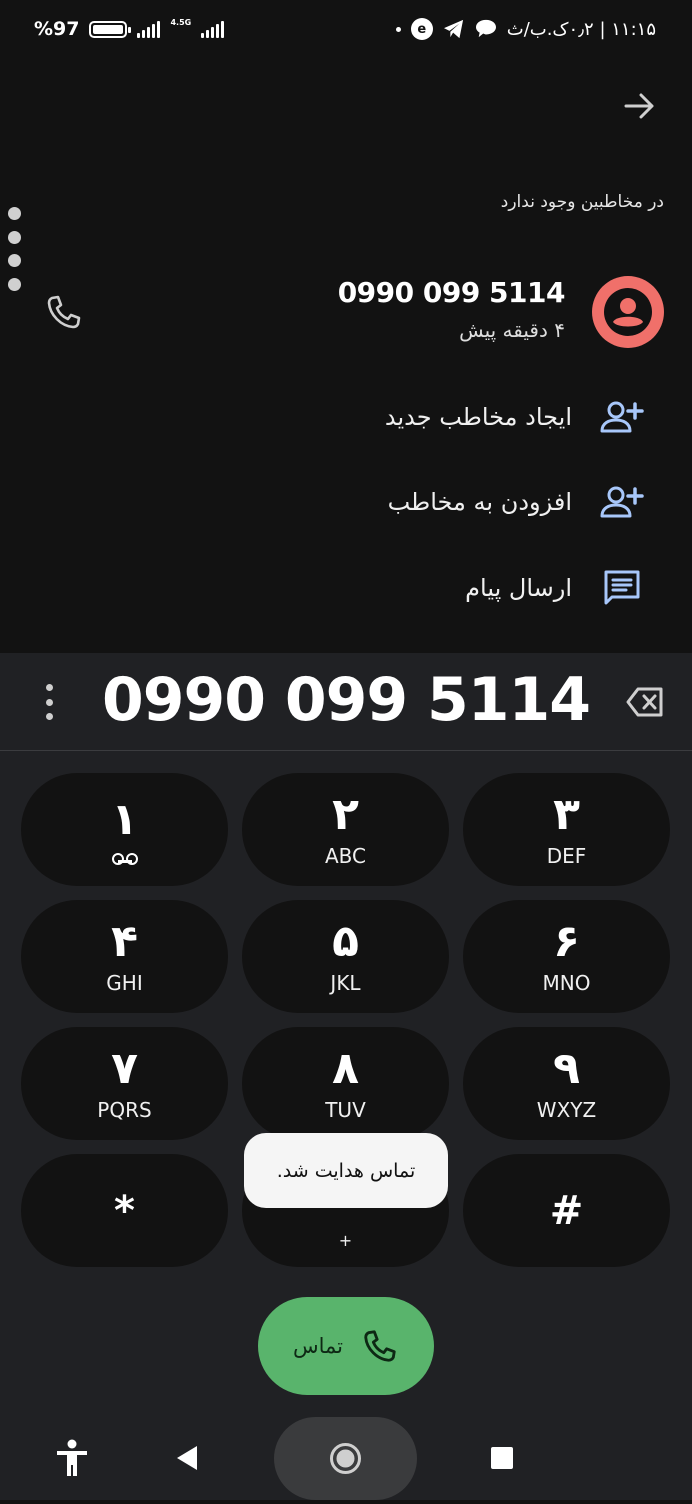 The height and width of the screenshot is (1504, 692). Describe the element at coordinates (124, 819) in the screenshot. I see `key-digit: ۱` at that location.